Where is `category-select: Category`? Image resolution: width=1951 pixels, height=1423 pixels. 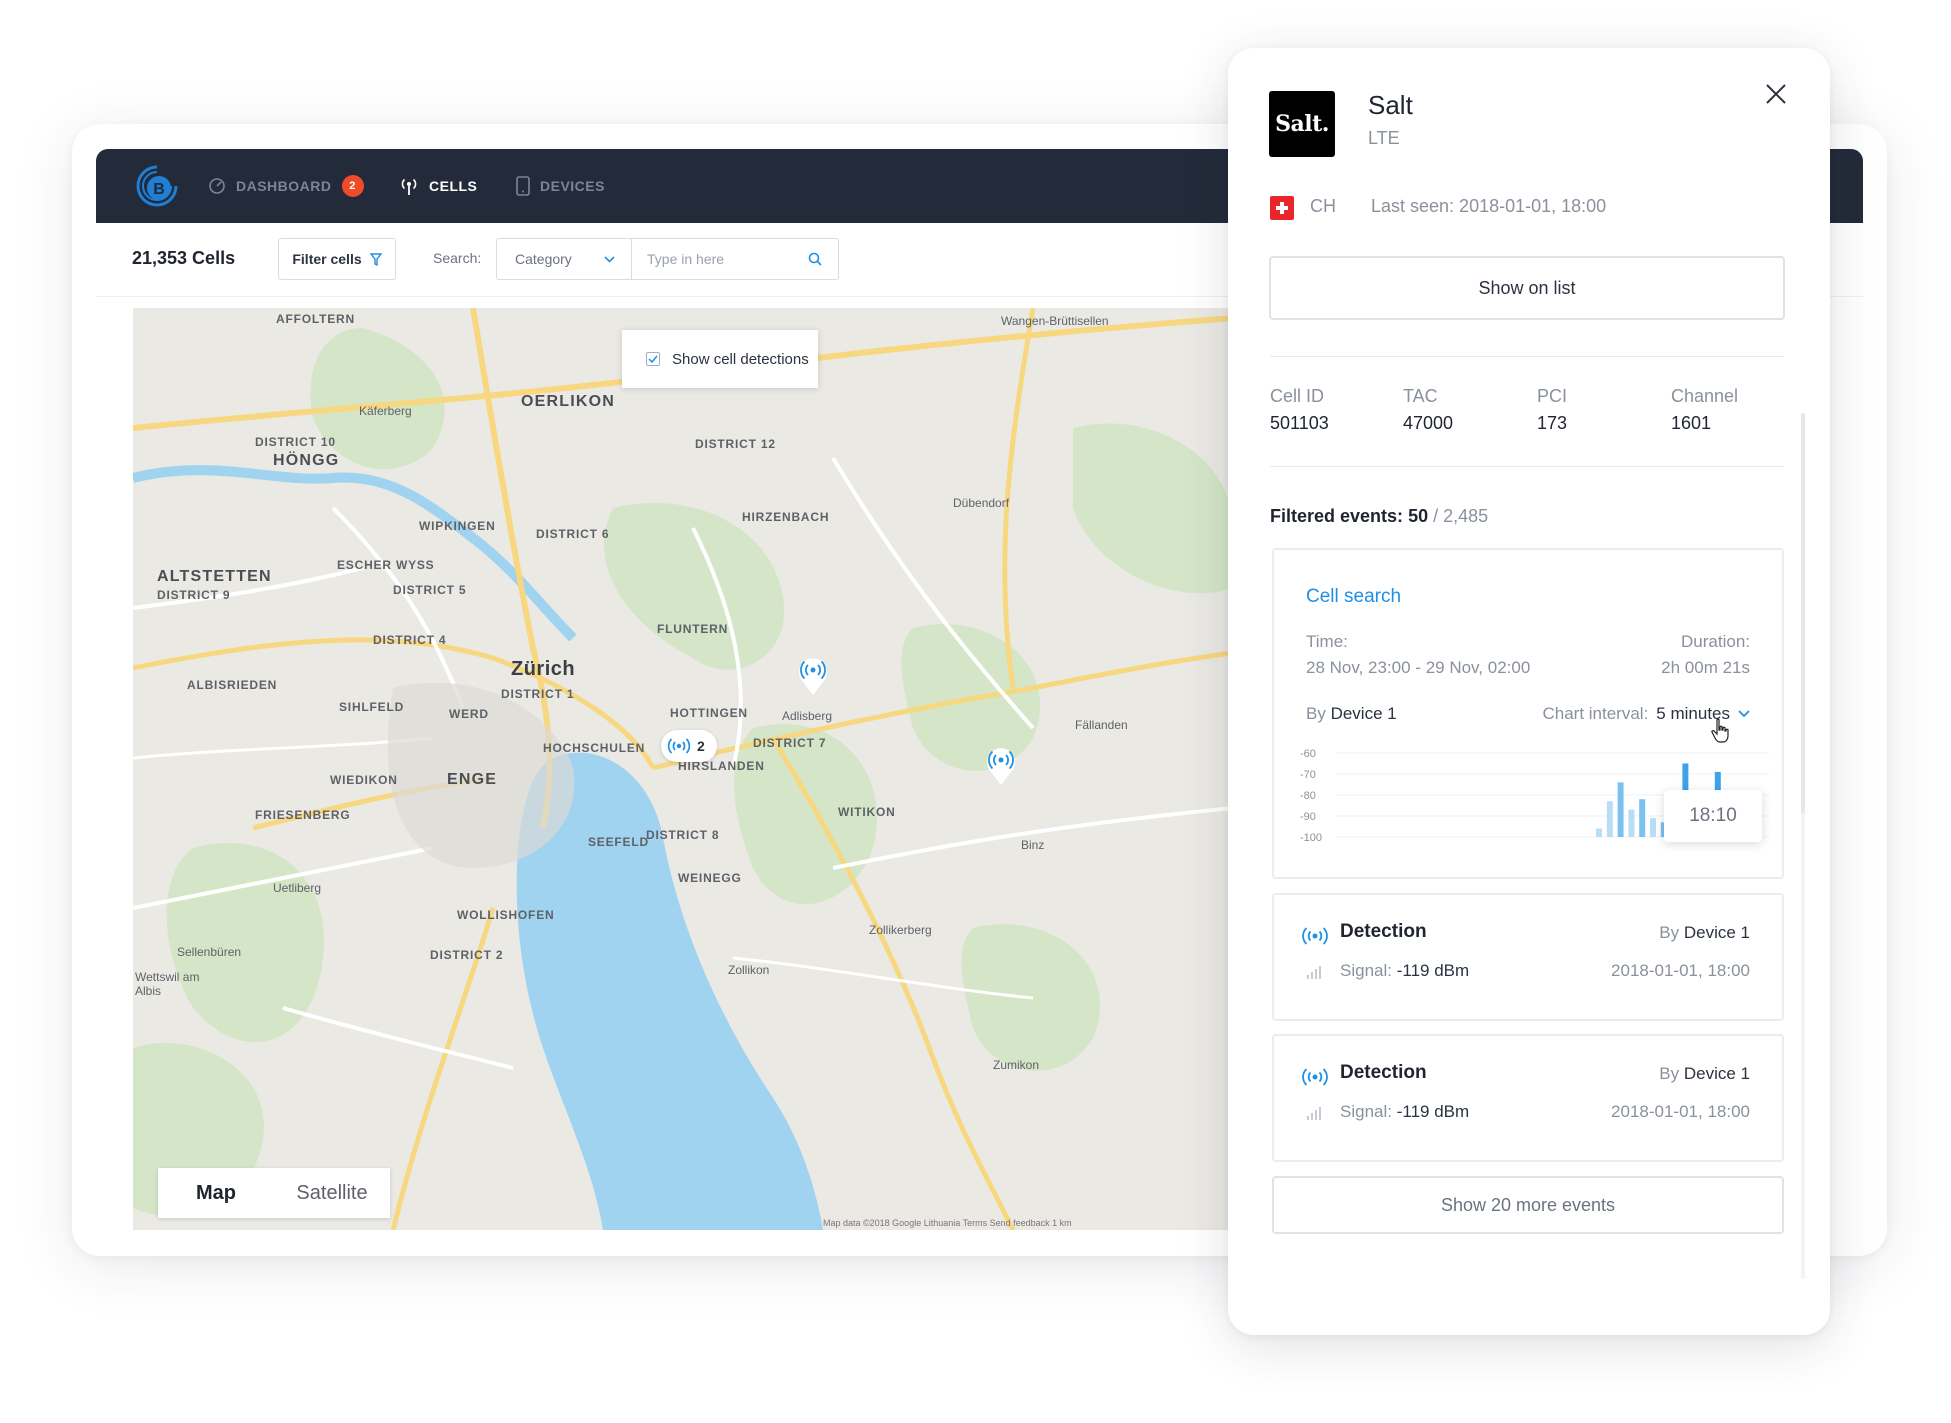 category-select: Category is located at coordinates (564, 259).